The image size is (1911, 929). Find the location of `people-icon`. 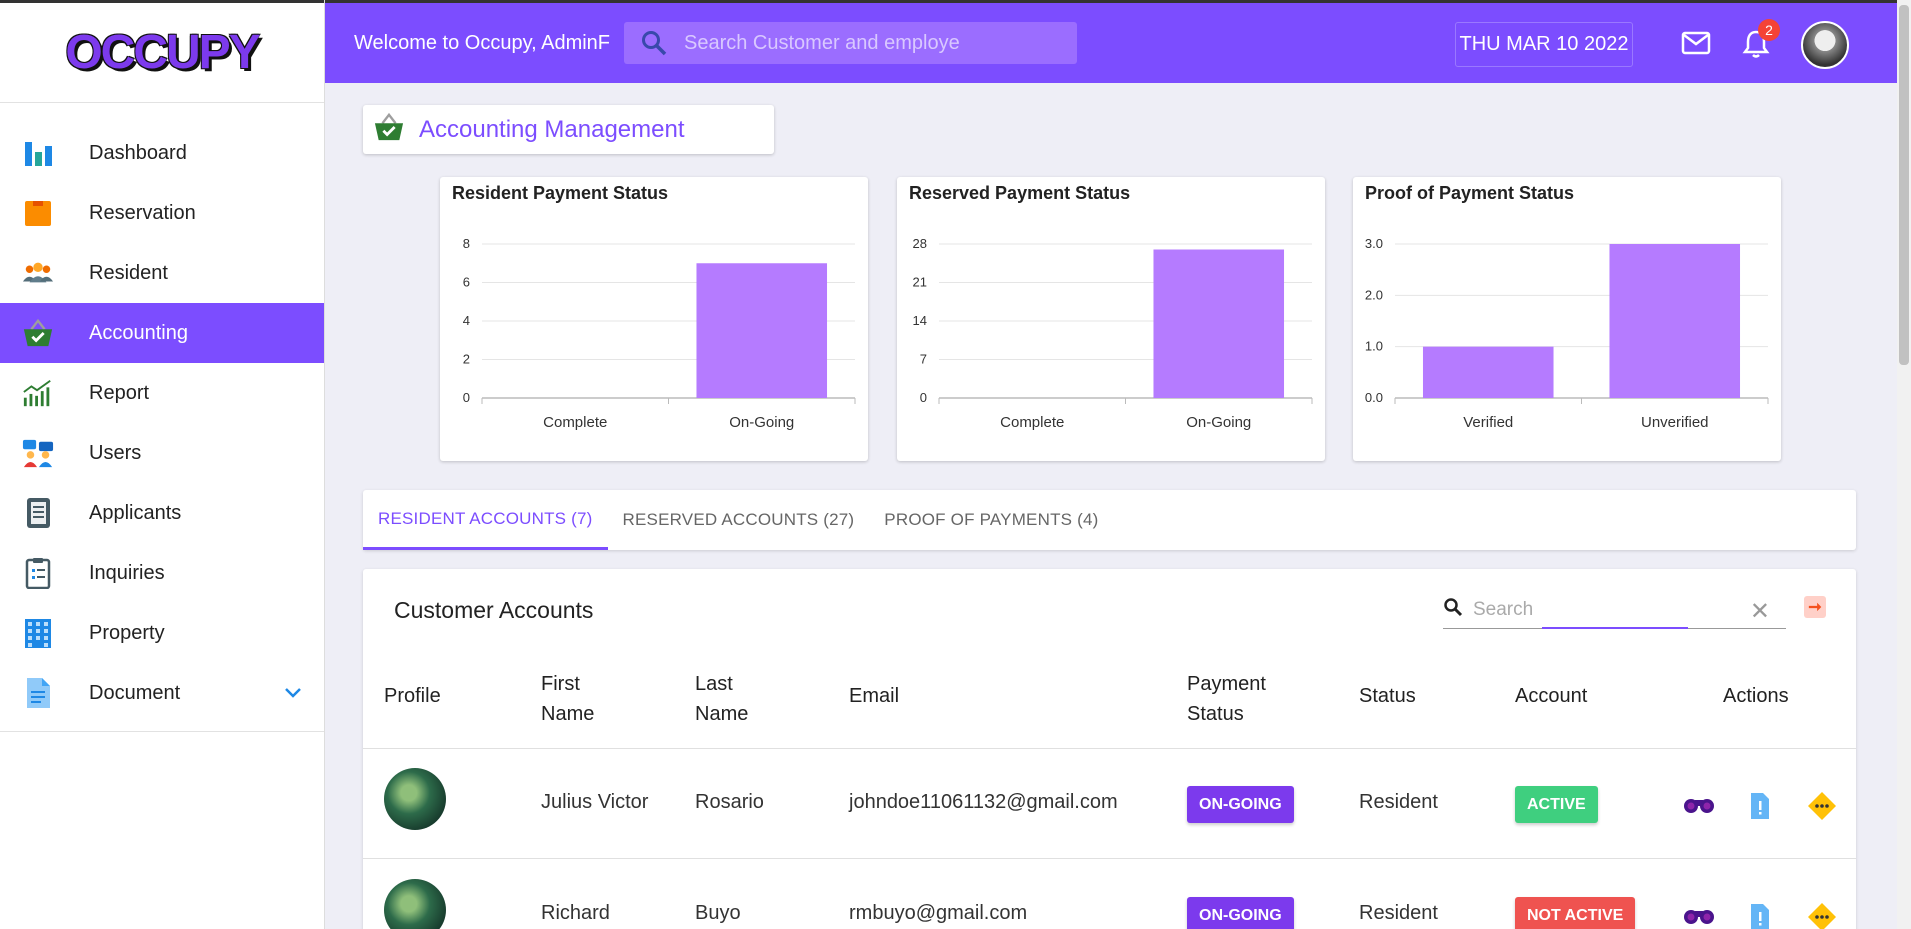

people-icon is located at coordinates (38, 273).